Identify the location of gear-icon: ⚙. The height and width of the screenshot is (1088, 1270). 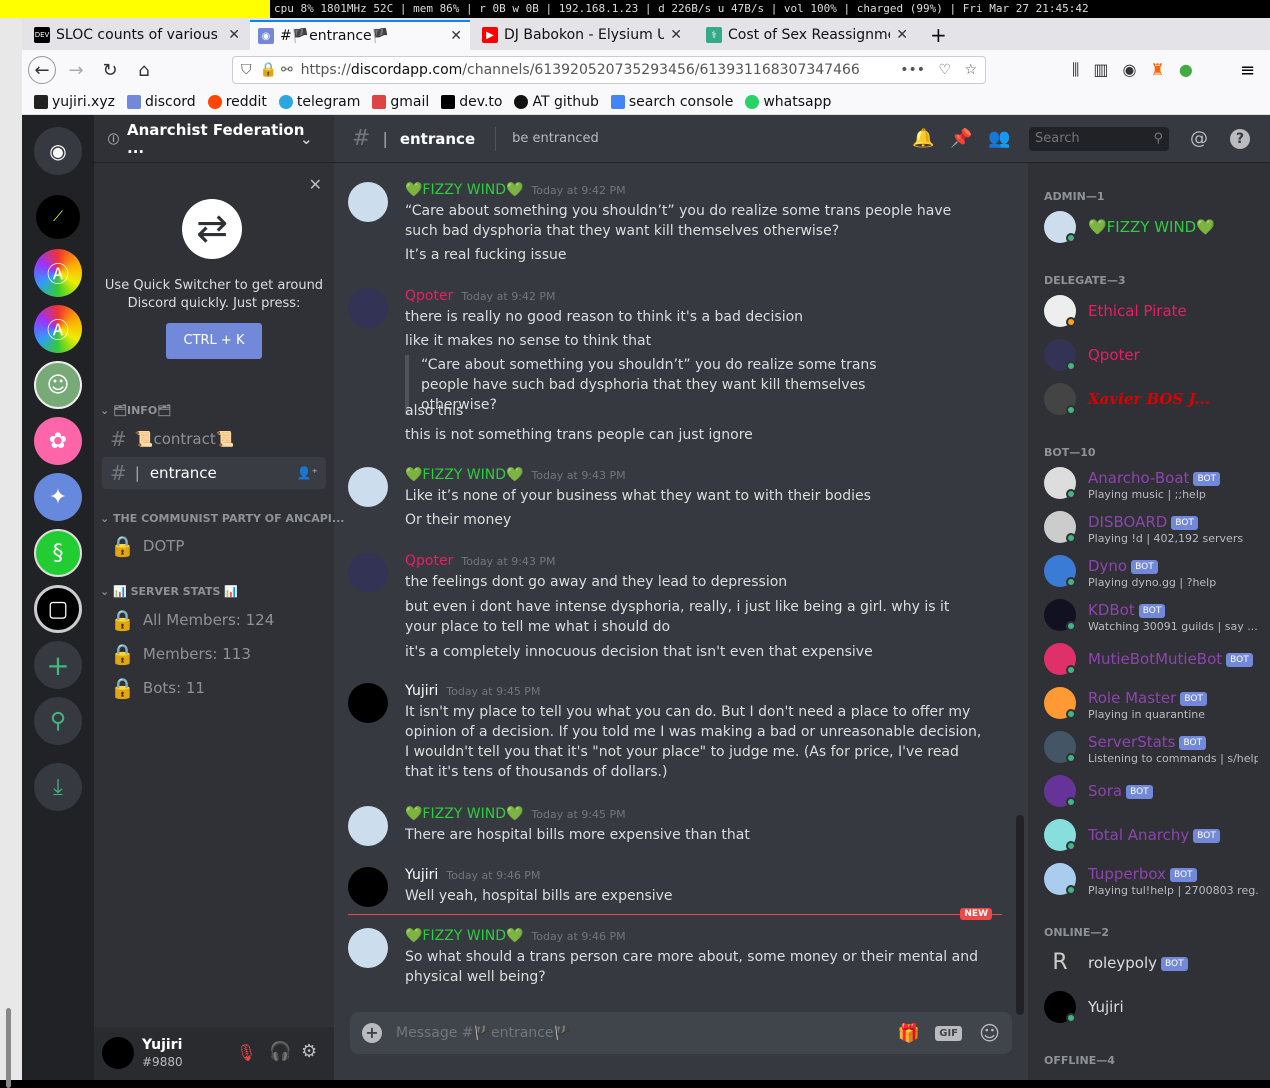
(309, 1051).